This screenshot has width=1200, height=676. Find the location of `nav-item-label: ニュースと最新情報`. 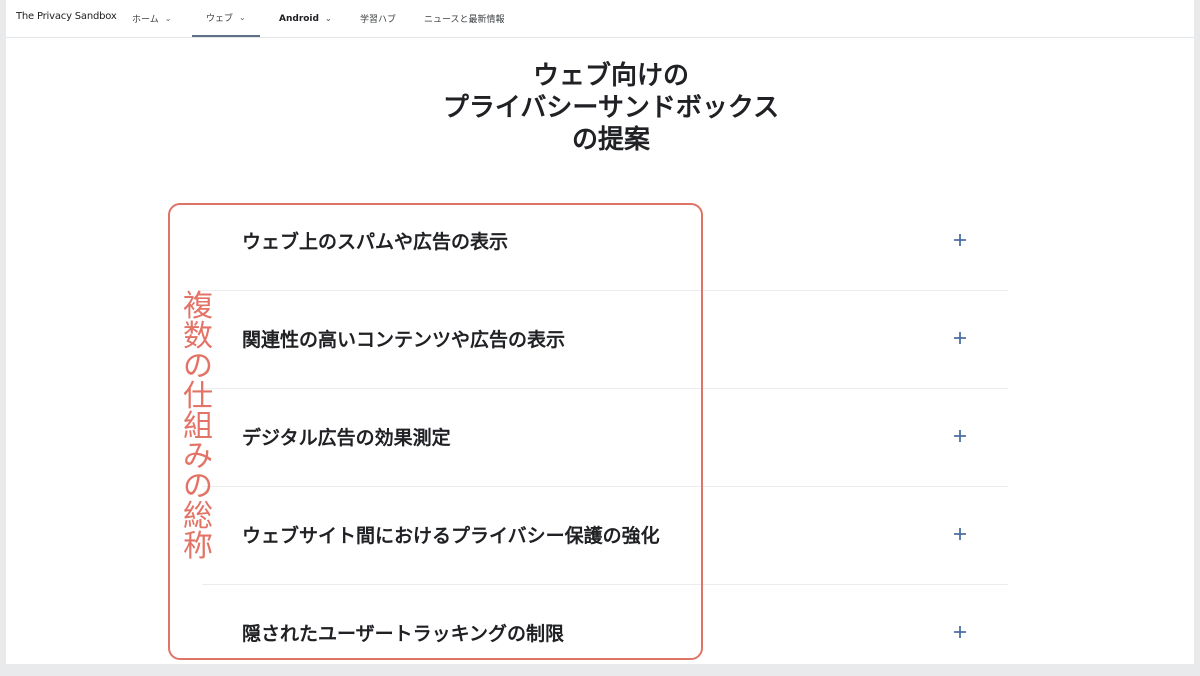

nav-item-label: ニュースと最新情報 is located at coordinates (464, 20).